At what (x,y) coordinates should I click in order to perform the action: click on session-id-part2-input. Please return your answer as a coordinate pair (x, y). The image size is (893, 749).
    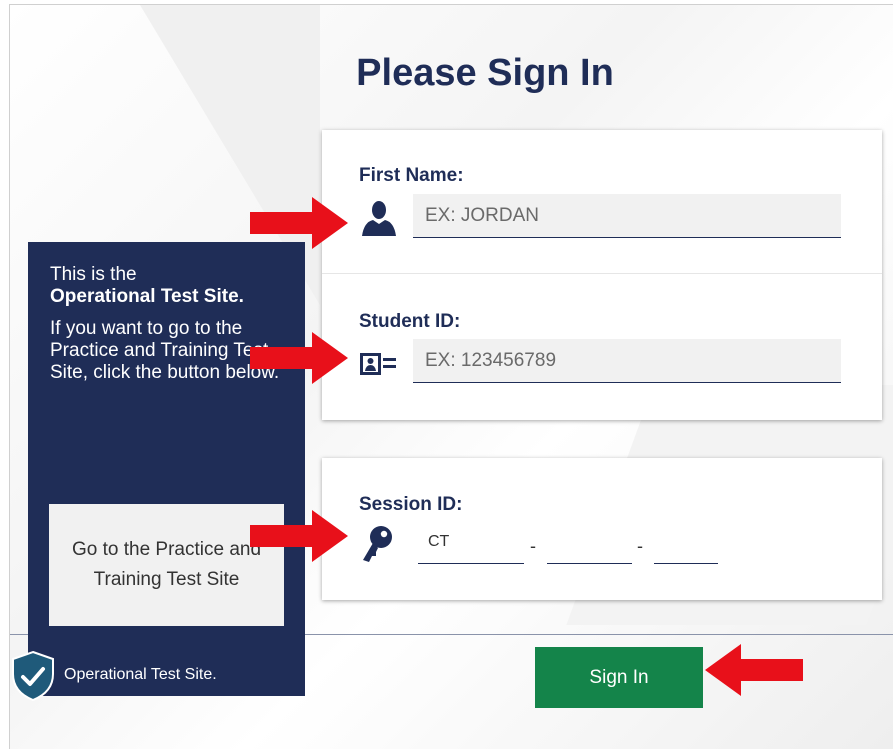
    Looking at the image, I should click on (589, 542).